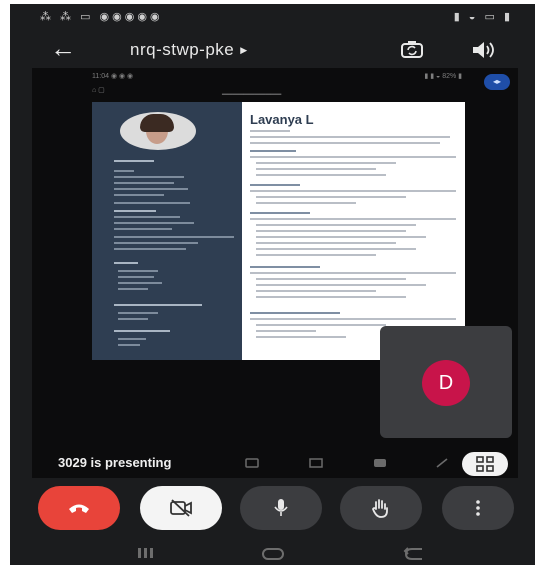  Describe the element at coordinates (252, 463) in the screenshot. I see `pen-icon` at that location.